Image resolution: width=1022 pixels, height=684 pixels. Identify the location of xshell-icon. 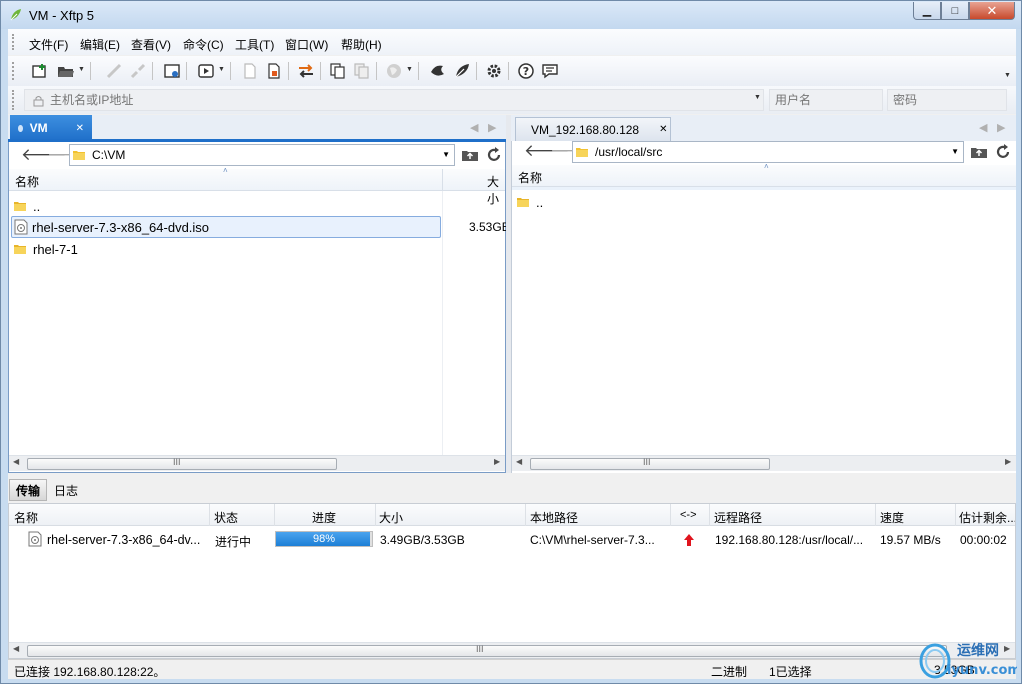
(438, 71).